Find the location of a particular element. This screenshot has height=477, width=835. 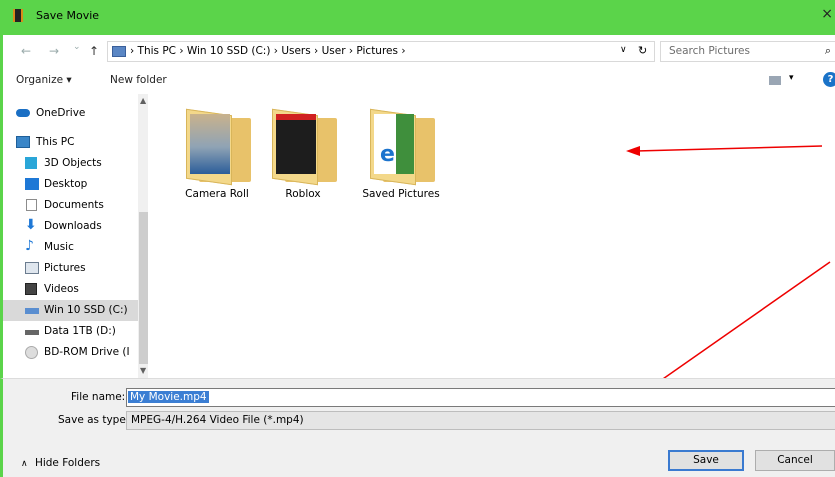

view-options-icon is located at coordinates (775, 80).